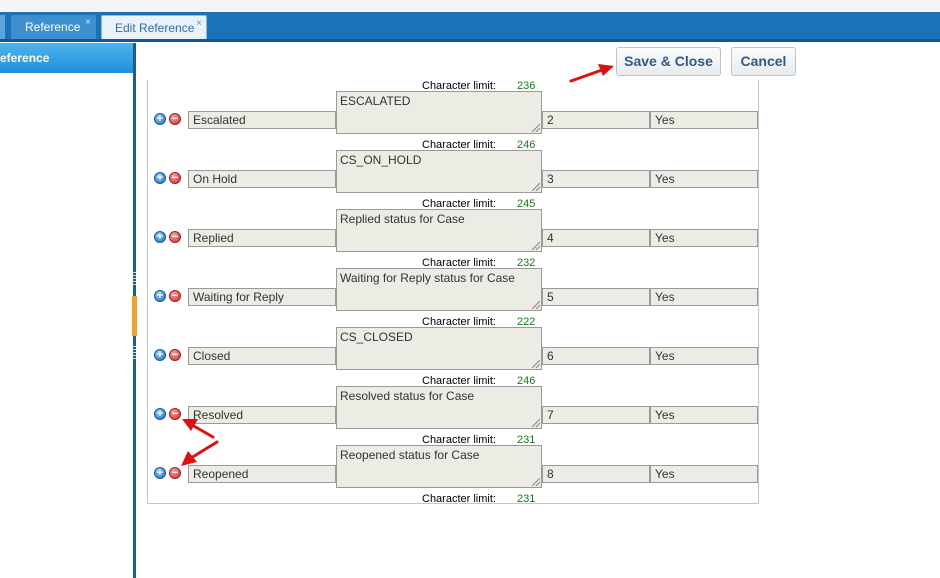 The width and height of the screenshot is (940, 578). Describe the element at coordinates (596, 120) in the screenshot. I see `value-sequence-field: 2` at that location.